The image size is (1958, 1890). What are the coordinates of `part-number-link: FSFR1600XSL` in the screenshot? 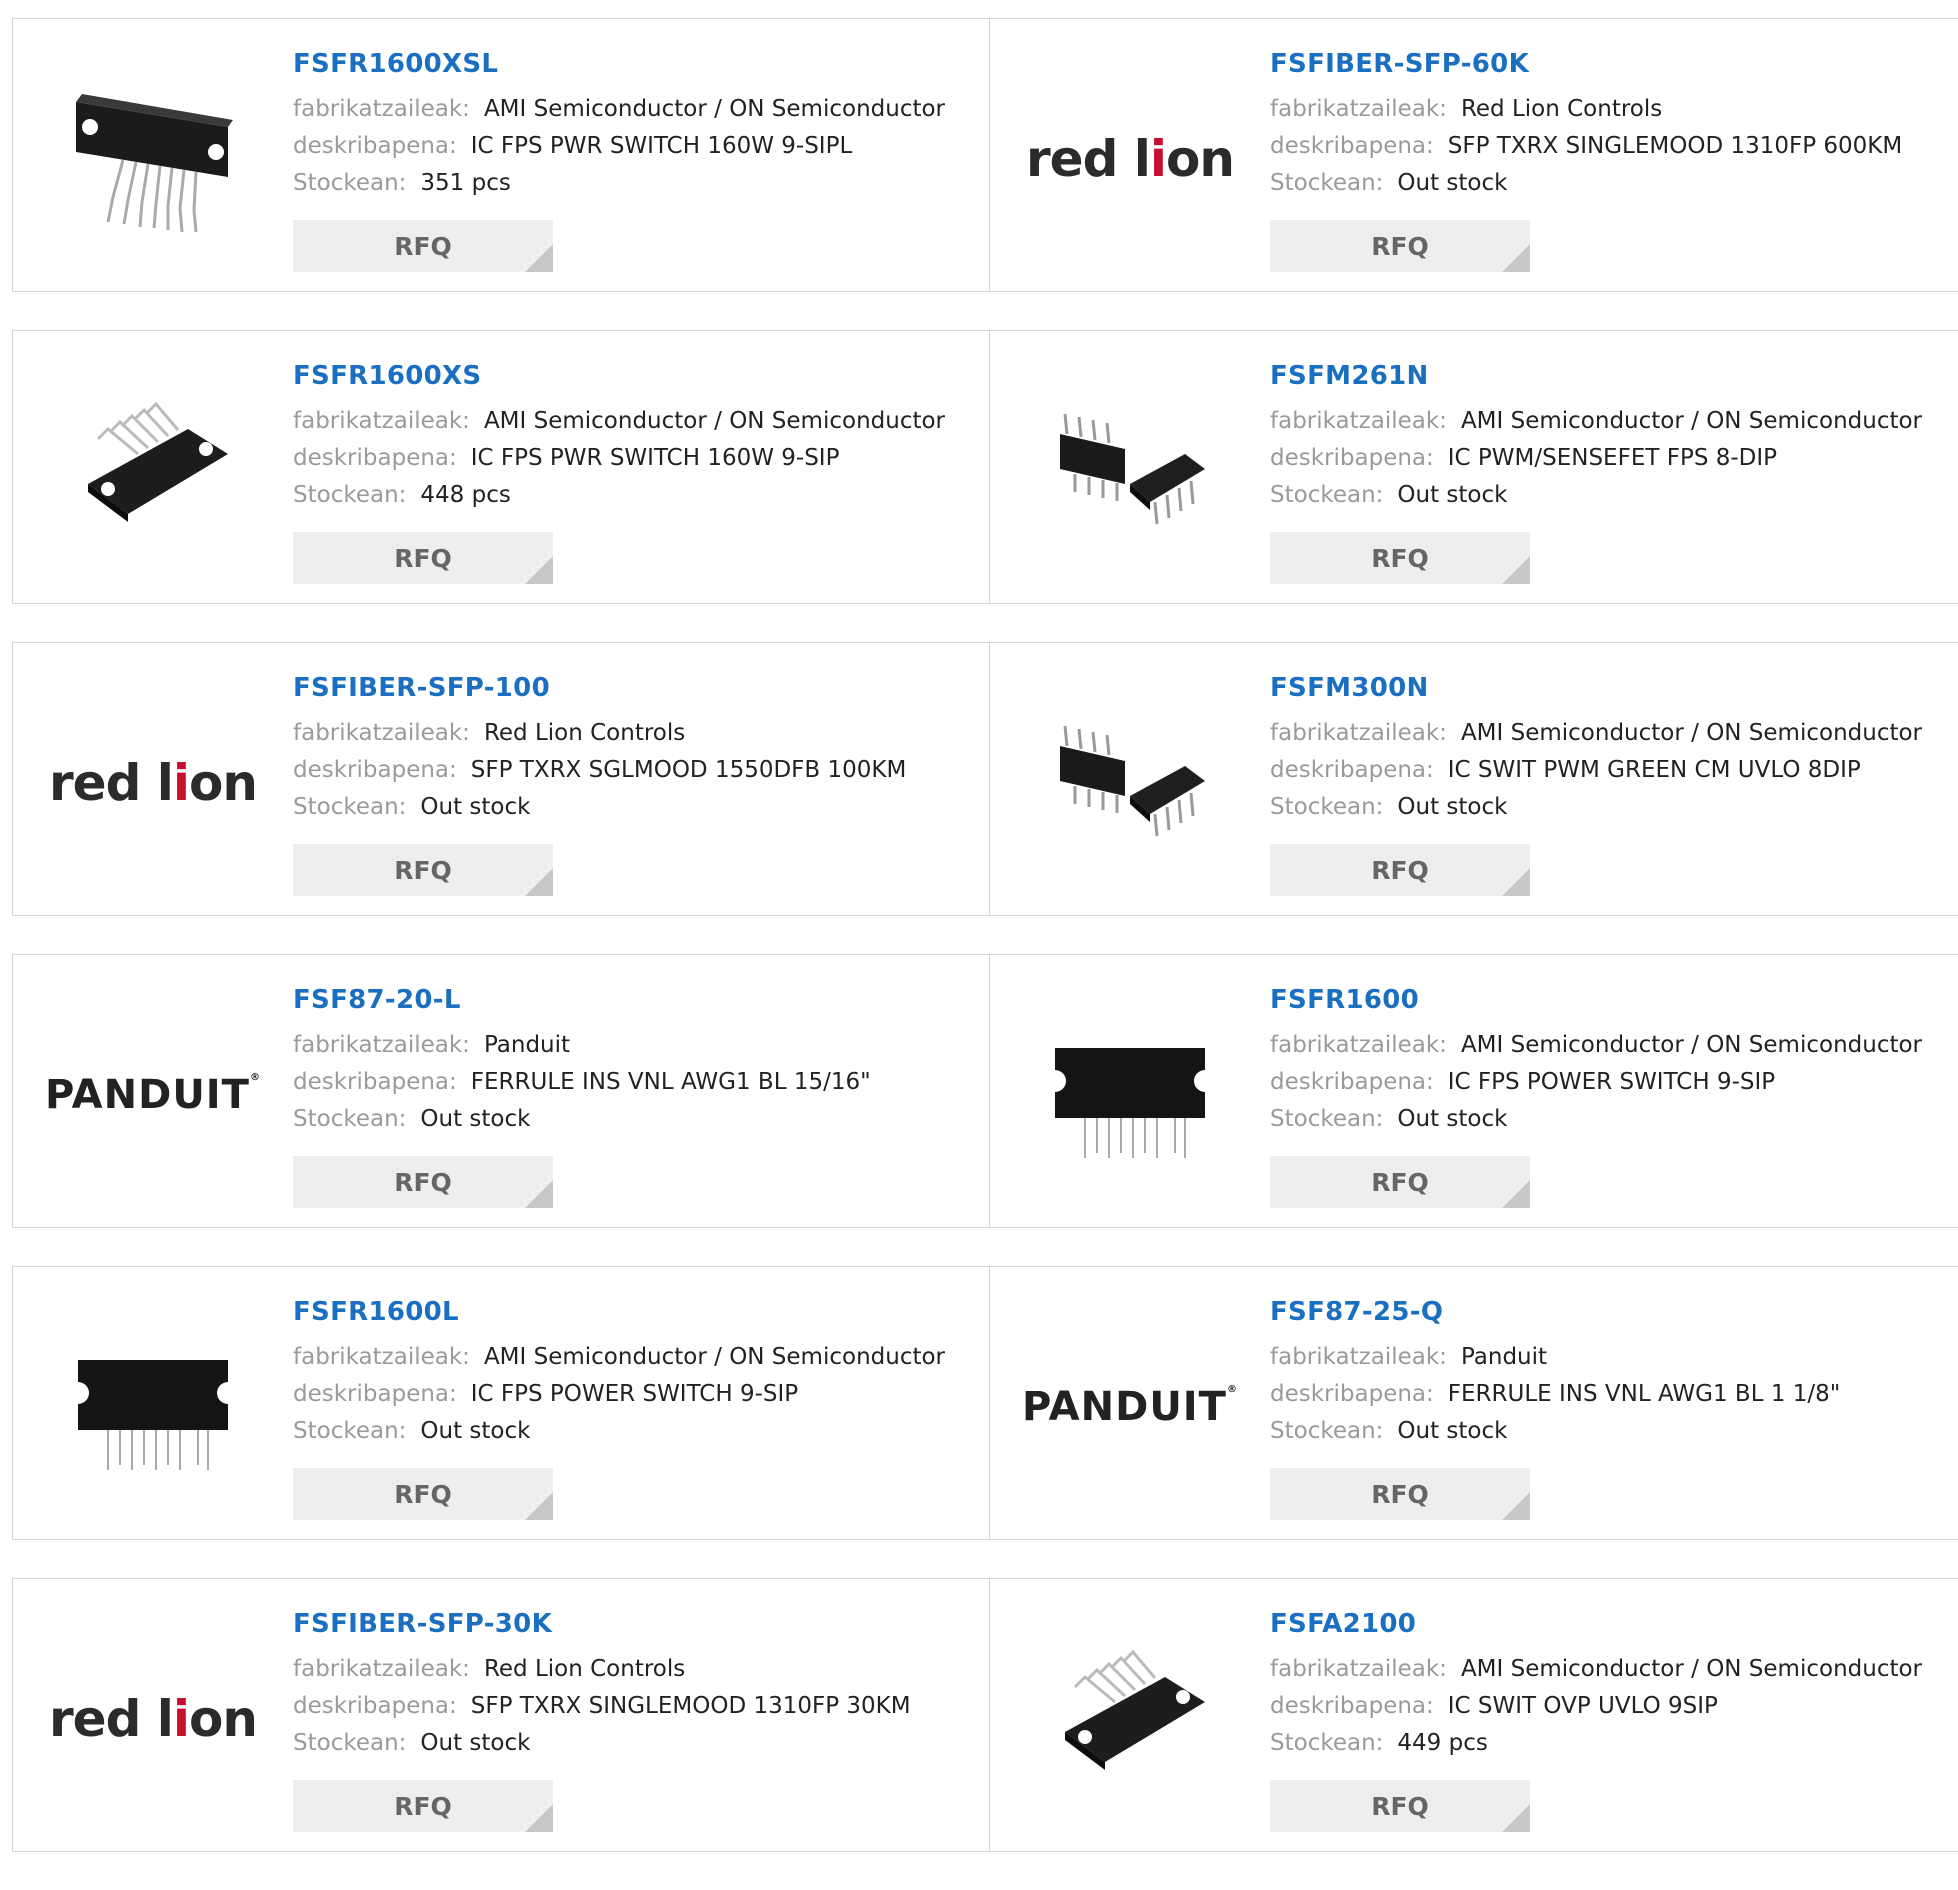 It's located at (633, 64).